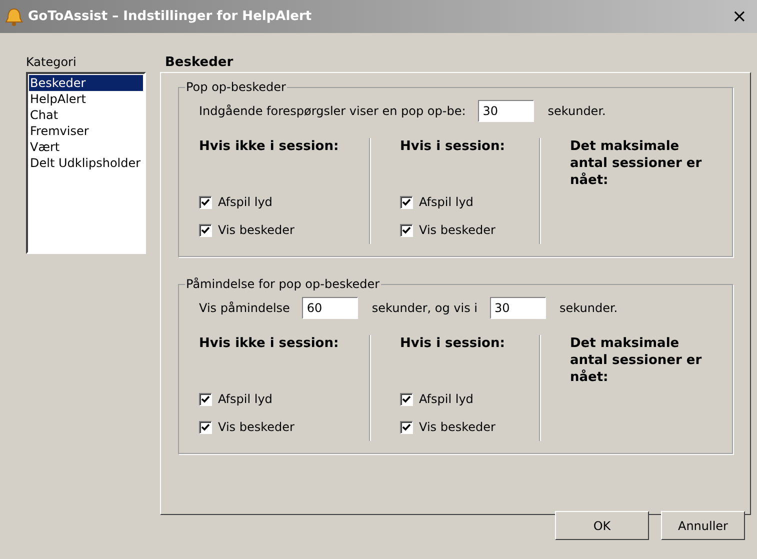  Describe the element at coordinates (236, 87) in the screenshot. I see `group-title: Pop op-beskeder` at that location.